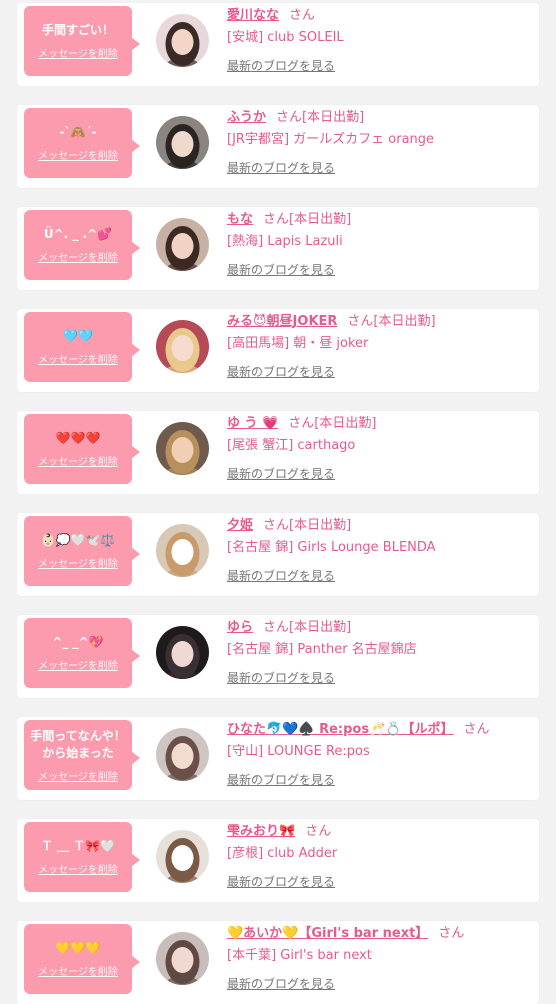 Image resolution: width=556 pixels, height=1004 pixels. What do you see at coordinates (282, 853) in the screenshot?
I see `shop-label: [彦根] club Adder` at bounding box center [282, 853].